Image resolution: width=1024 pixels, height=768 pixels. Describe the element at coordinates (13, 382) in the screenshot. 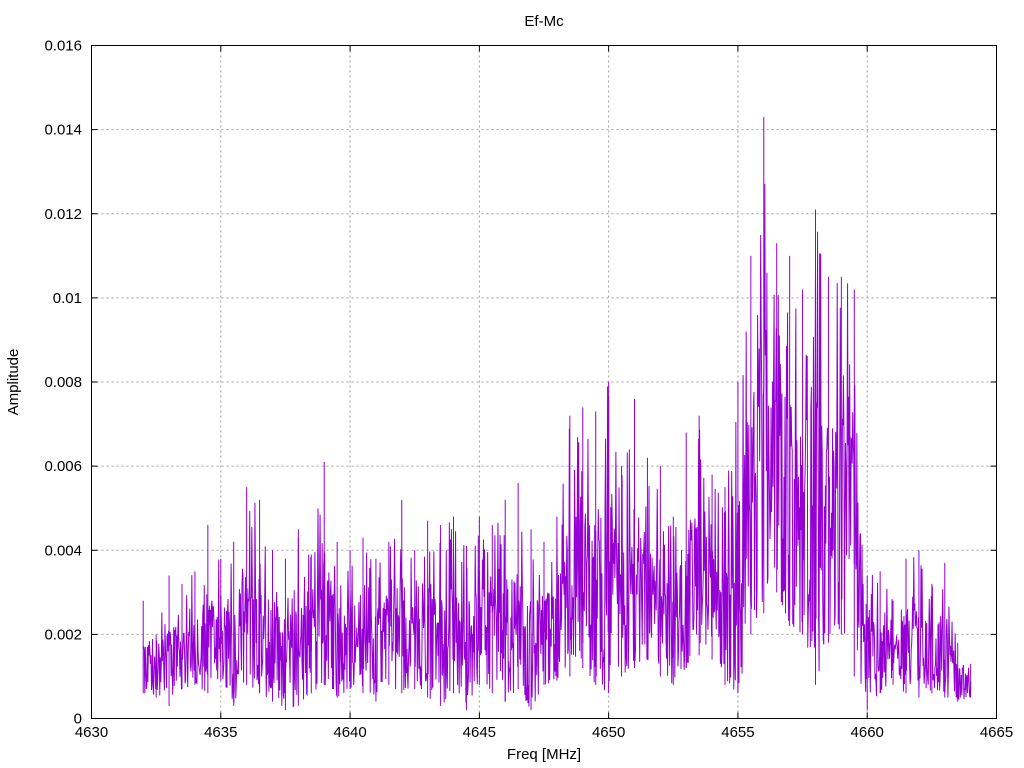

I see `y-axis-label: Amplitude` at that location.